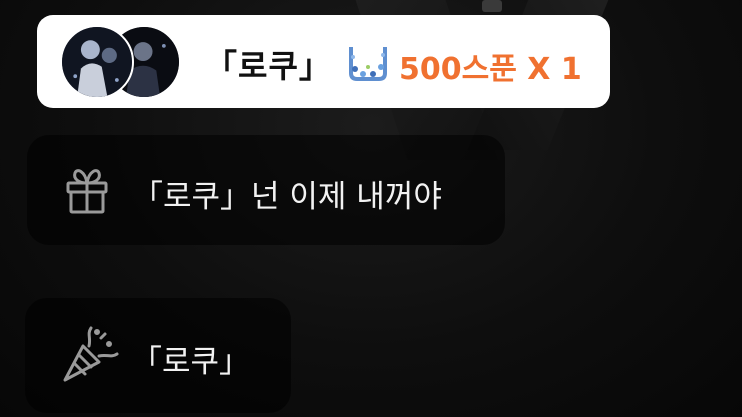  Describe the element at coordinates (91, 354) in the screenshot. I see `party-popper-icon` at that location.